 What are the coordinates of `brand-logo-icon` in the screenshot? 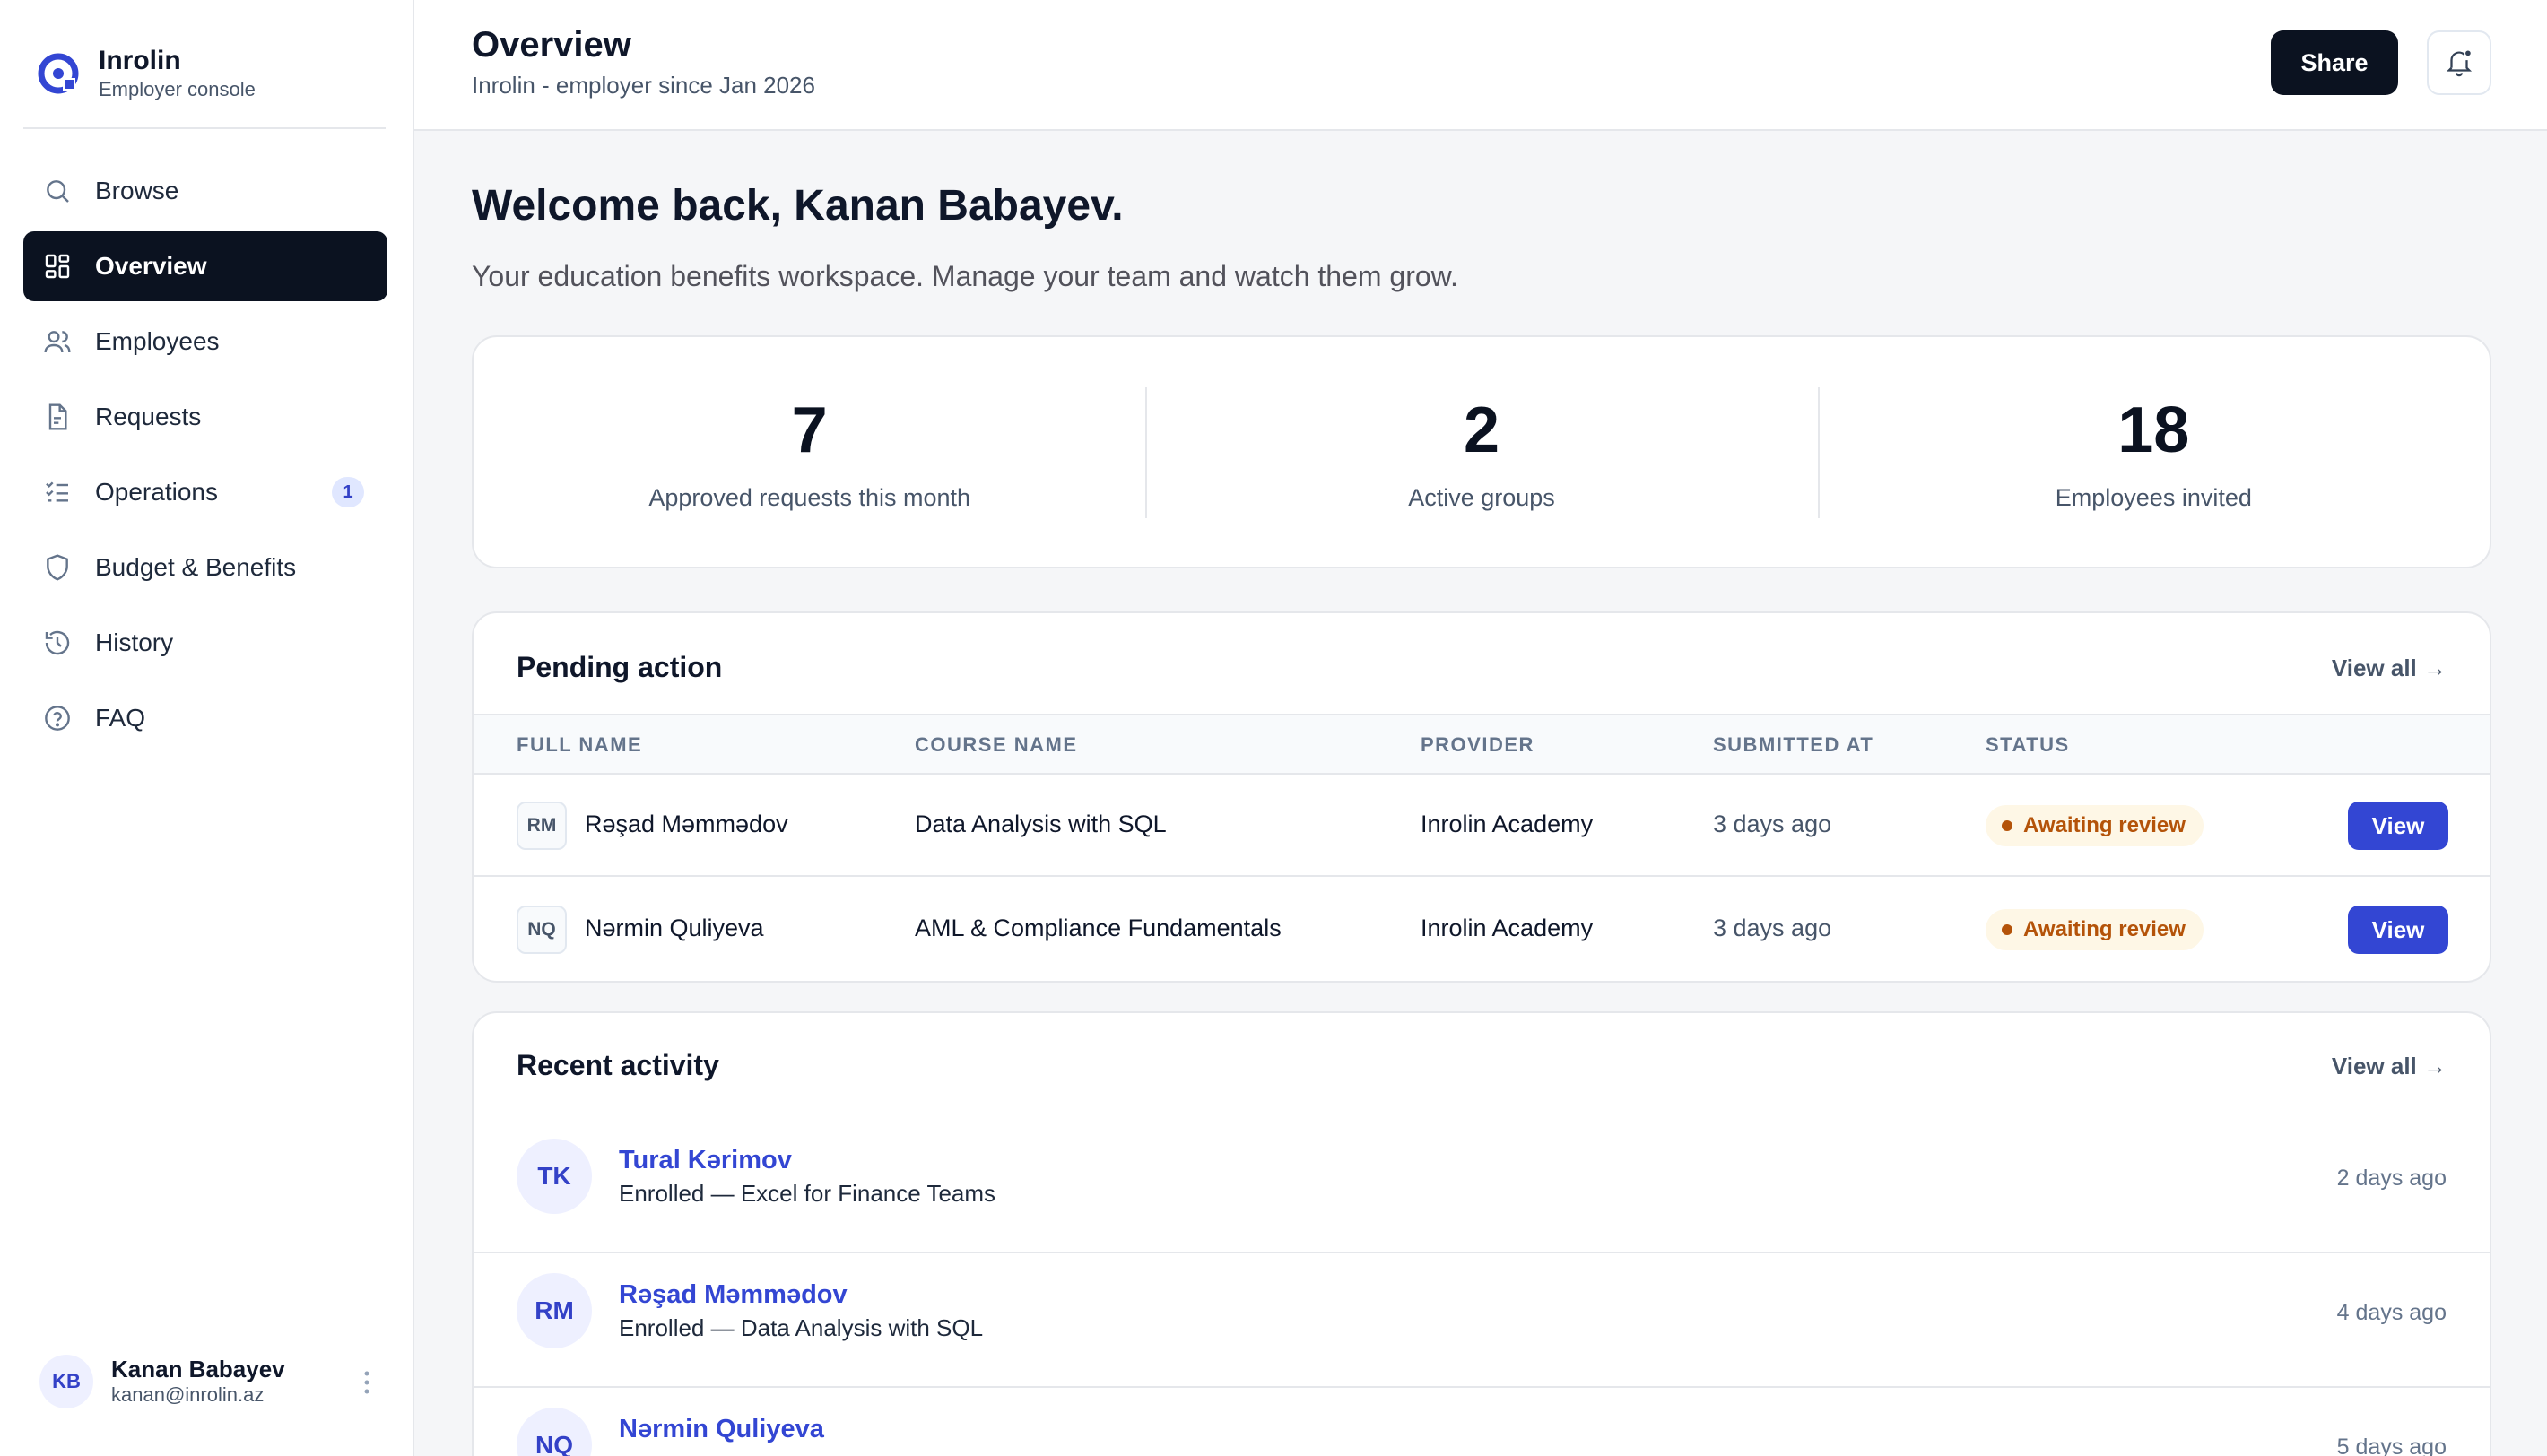 It's located at (58, 73).